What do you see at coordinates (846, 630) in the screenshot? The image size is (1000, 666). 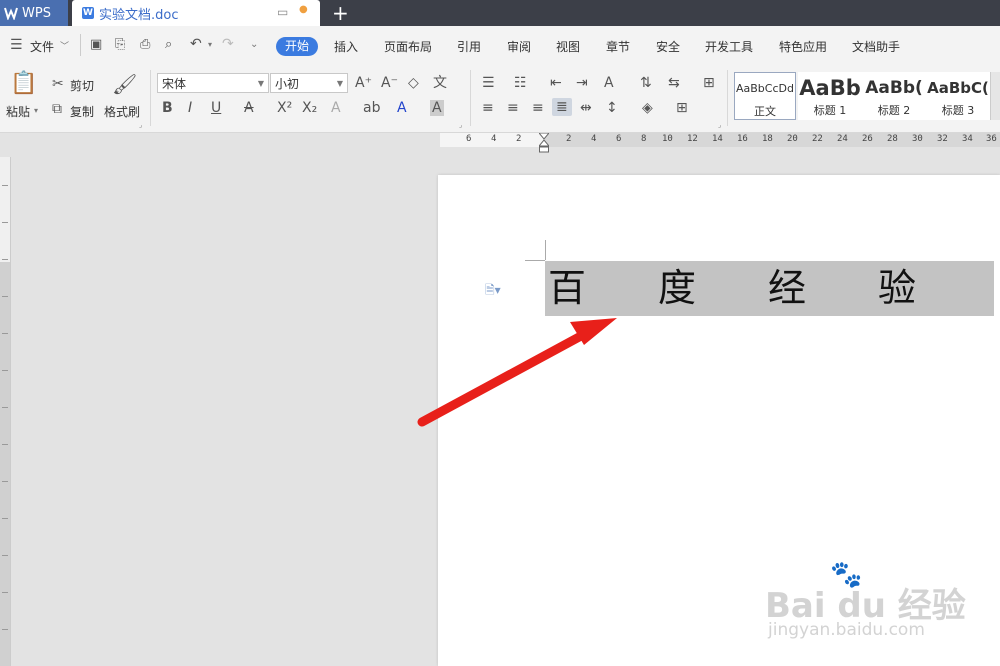 I see `watermark-url: jingyan.baidu.com` at bounding box center [846, 630].